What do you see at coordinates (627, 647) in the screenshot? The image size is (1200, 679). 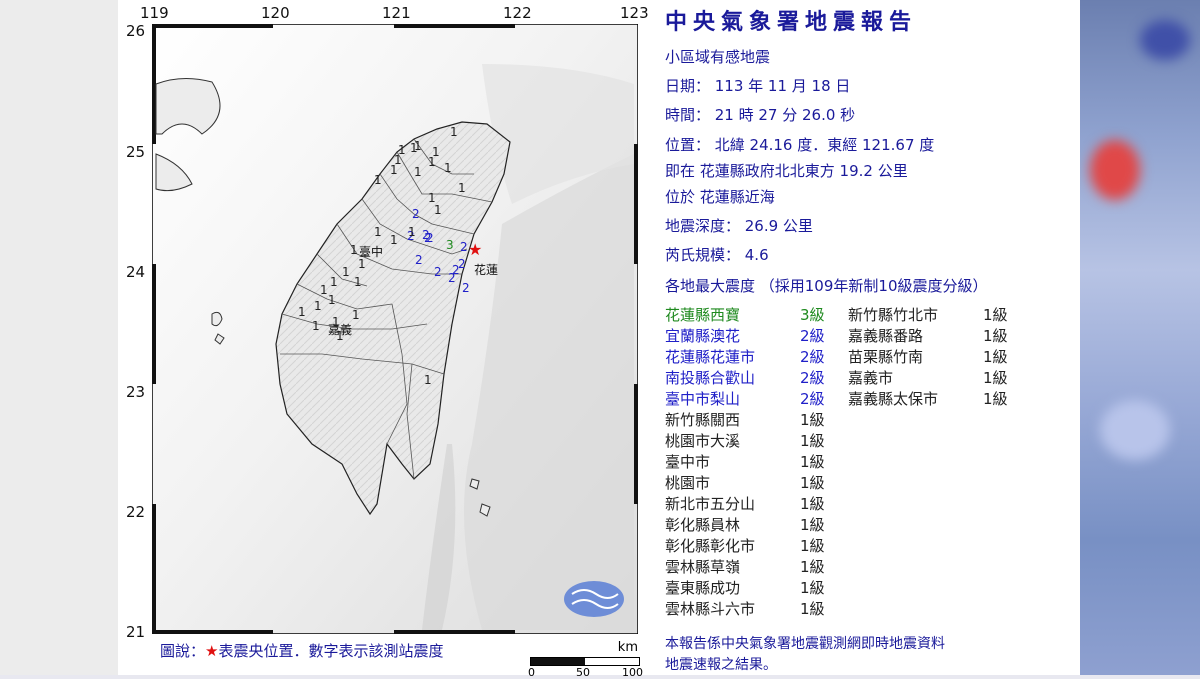 I see `scale-unit: km` at bounding box center [627, 647].